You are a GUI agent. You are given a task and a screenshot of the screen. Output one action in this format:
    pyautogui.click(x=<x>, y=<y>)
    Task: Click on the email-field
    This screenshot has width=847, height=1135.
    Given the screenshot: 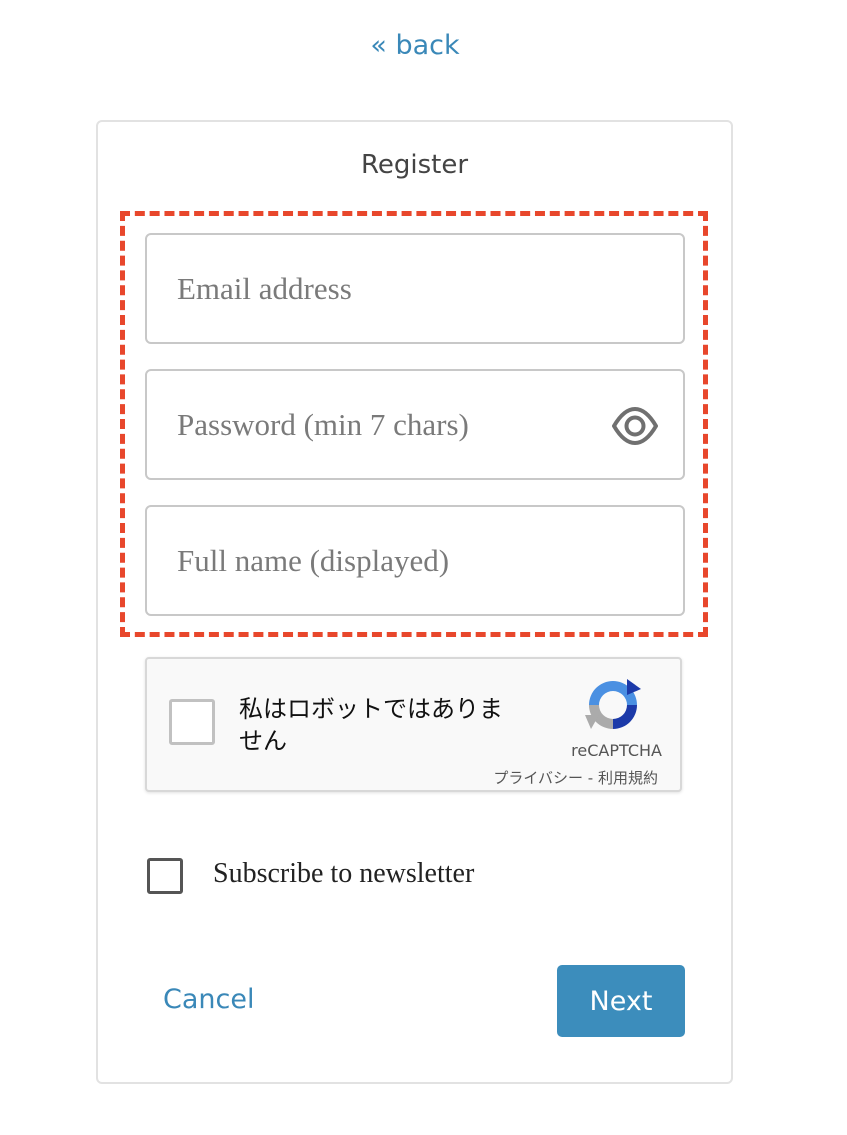 What is the action you would take?
    pyautogui.click(x=415, y=288)
    